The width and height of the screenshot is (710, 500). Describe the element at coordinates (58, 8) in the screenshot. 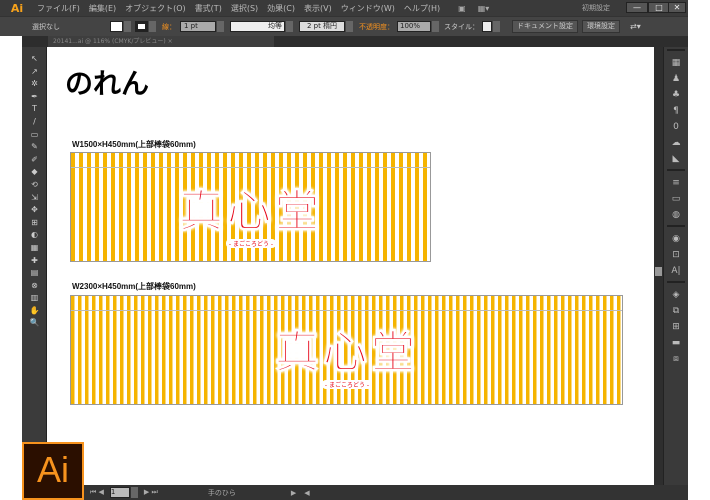

I see `menu-item: ファイル(F)` at that location.